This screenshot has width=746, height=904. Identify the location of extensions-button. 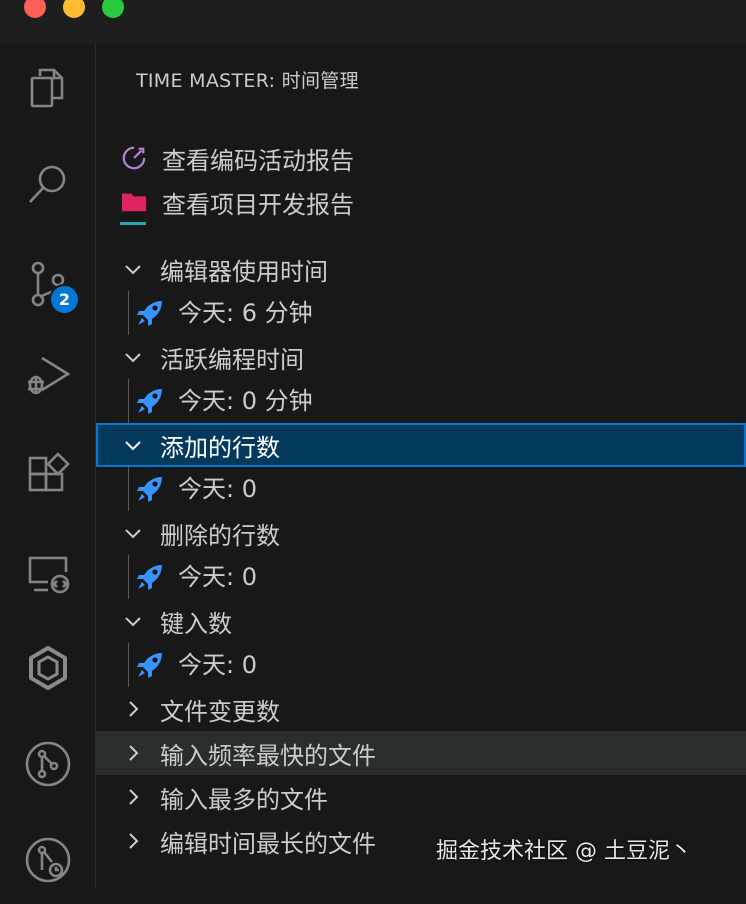
(47, 476).